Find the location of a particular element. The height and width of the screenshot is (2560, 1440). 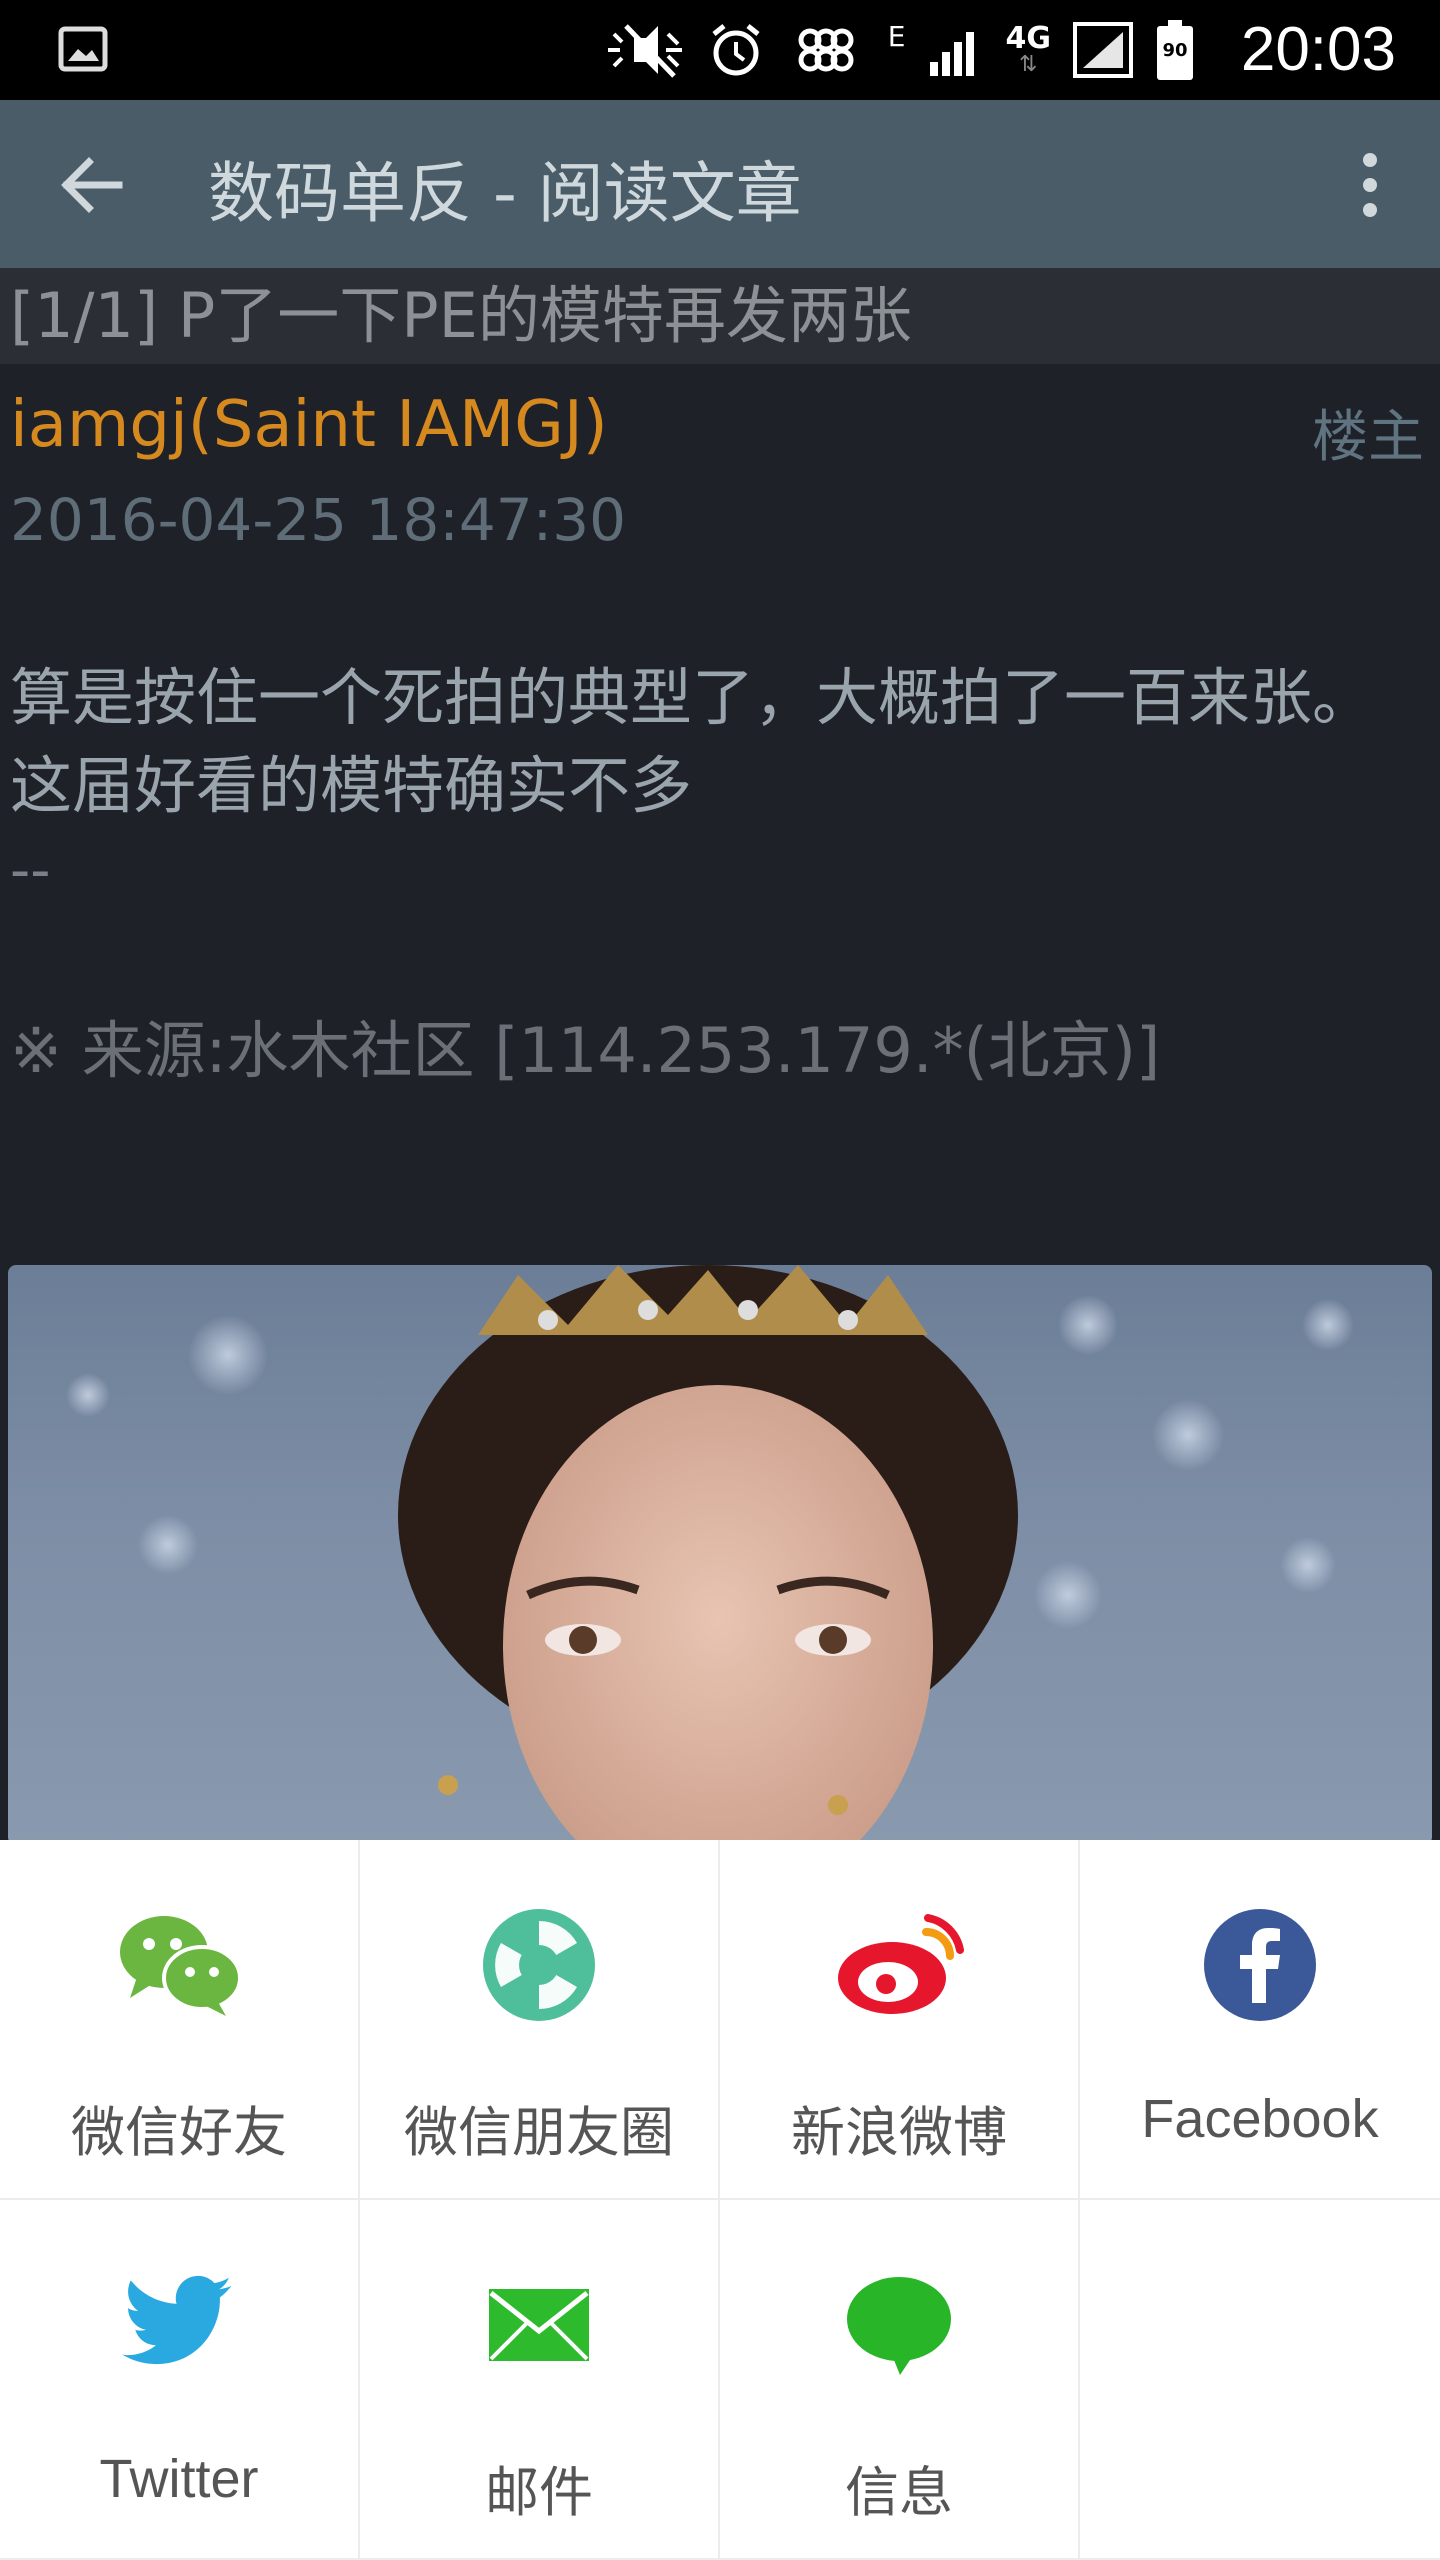

share-facebook: Facebook is located at coordinates (1260, 2020).